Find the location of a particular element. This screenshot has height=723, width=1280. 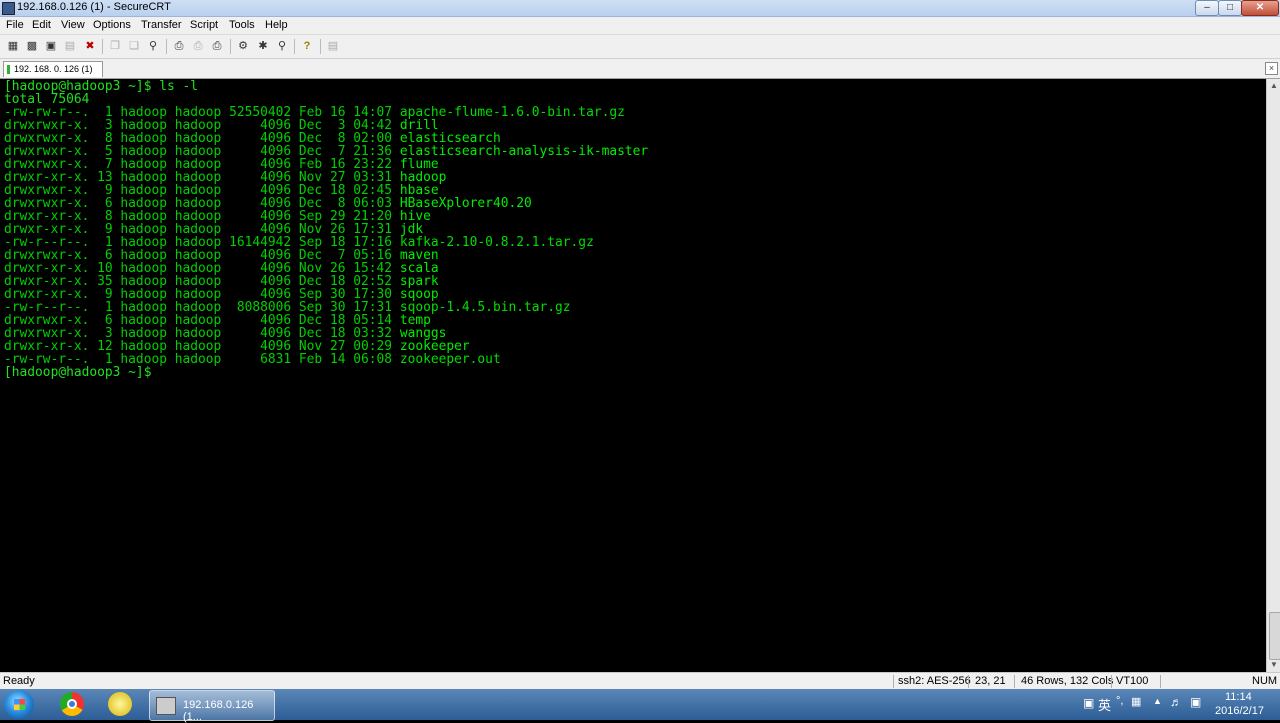

session-options-icon: ⚙ is located at coordinates (243, 46).